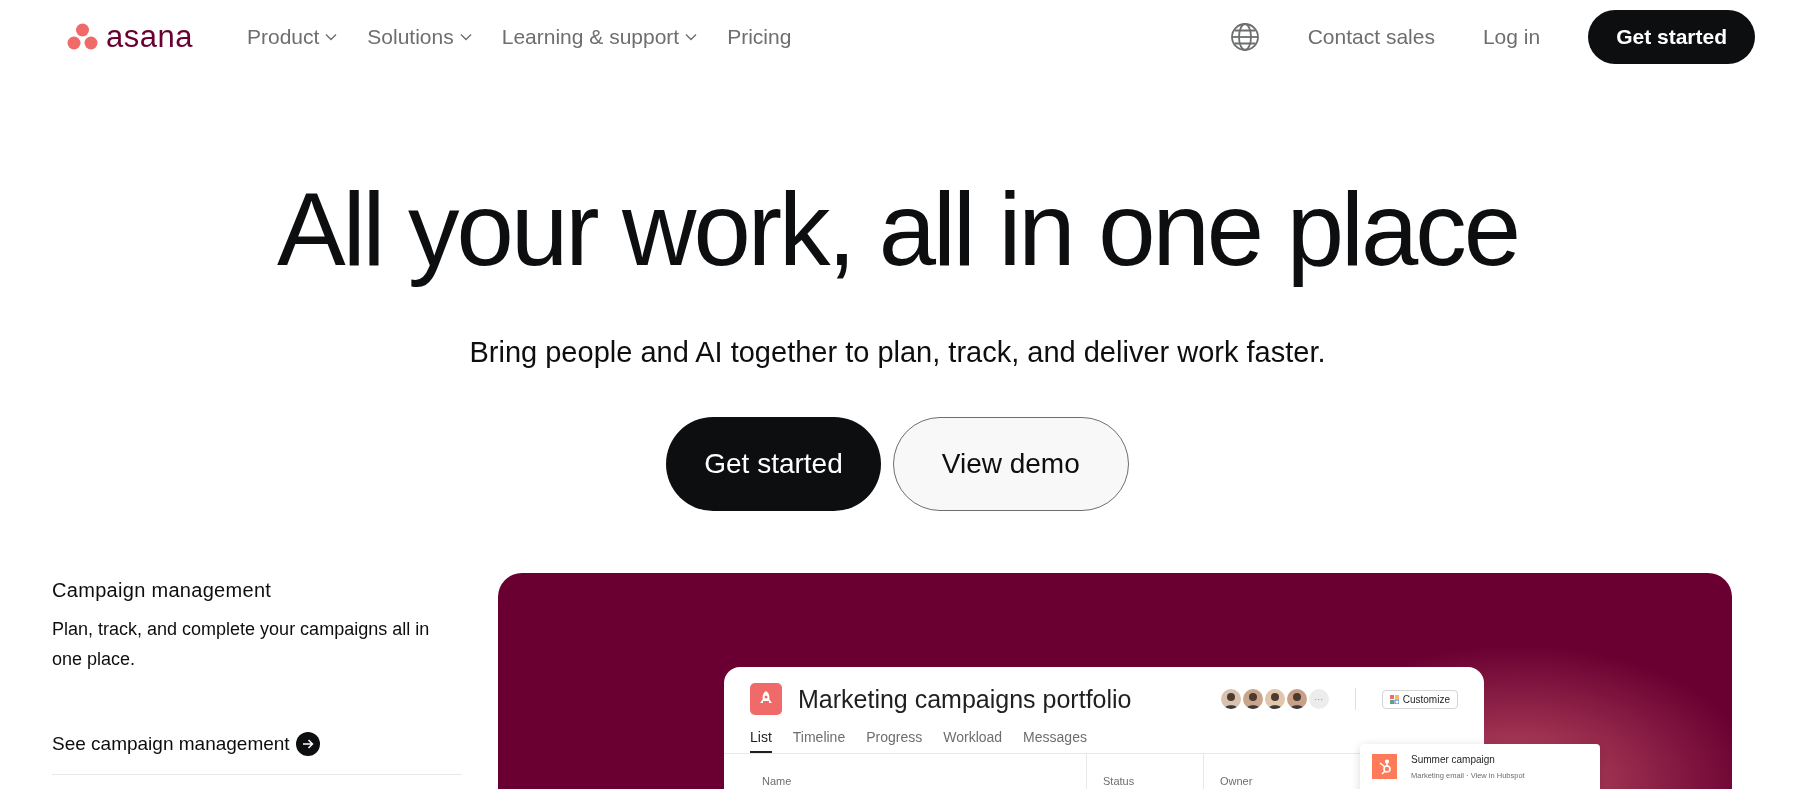  What do you see at coordinates (1318, 699) in the screenshot?
I see `more-avatars: ···` at bounding box center [1318, 699].